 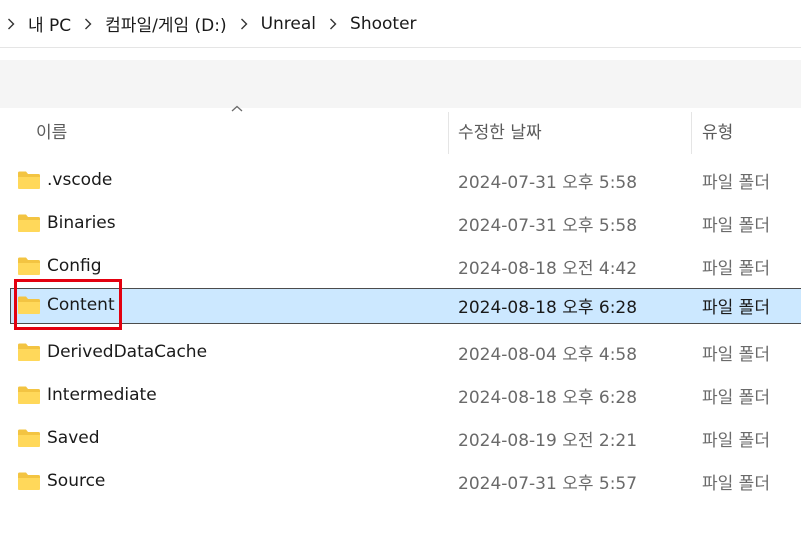 What do you see at coordinates (548, 440) in the screenshot?
I see `file-date-modified: 2024-08-19 오전 2:21` at bounding box center [548, 440].